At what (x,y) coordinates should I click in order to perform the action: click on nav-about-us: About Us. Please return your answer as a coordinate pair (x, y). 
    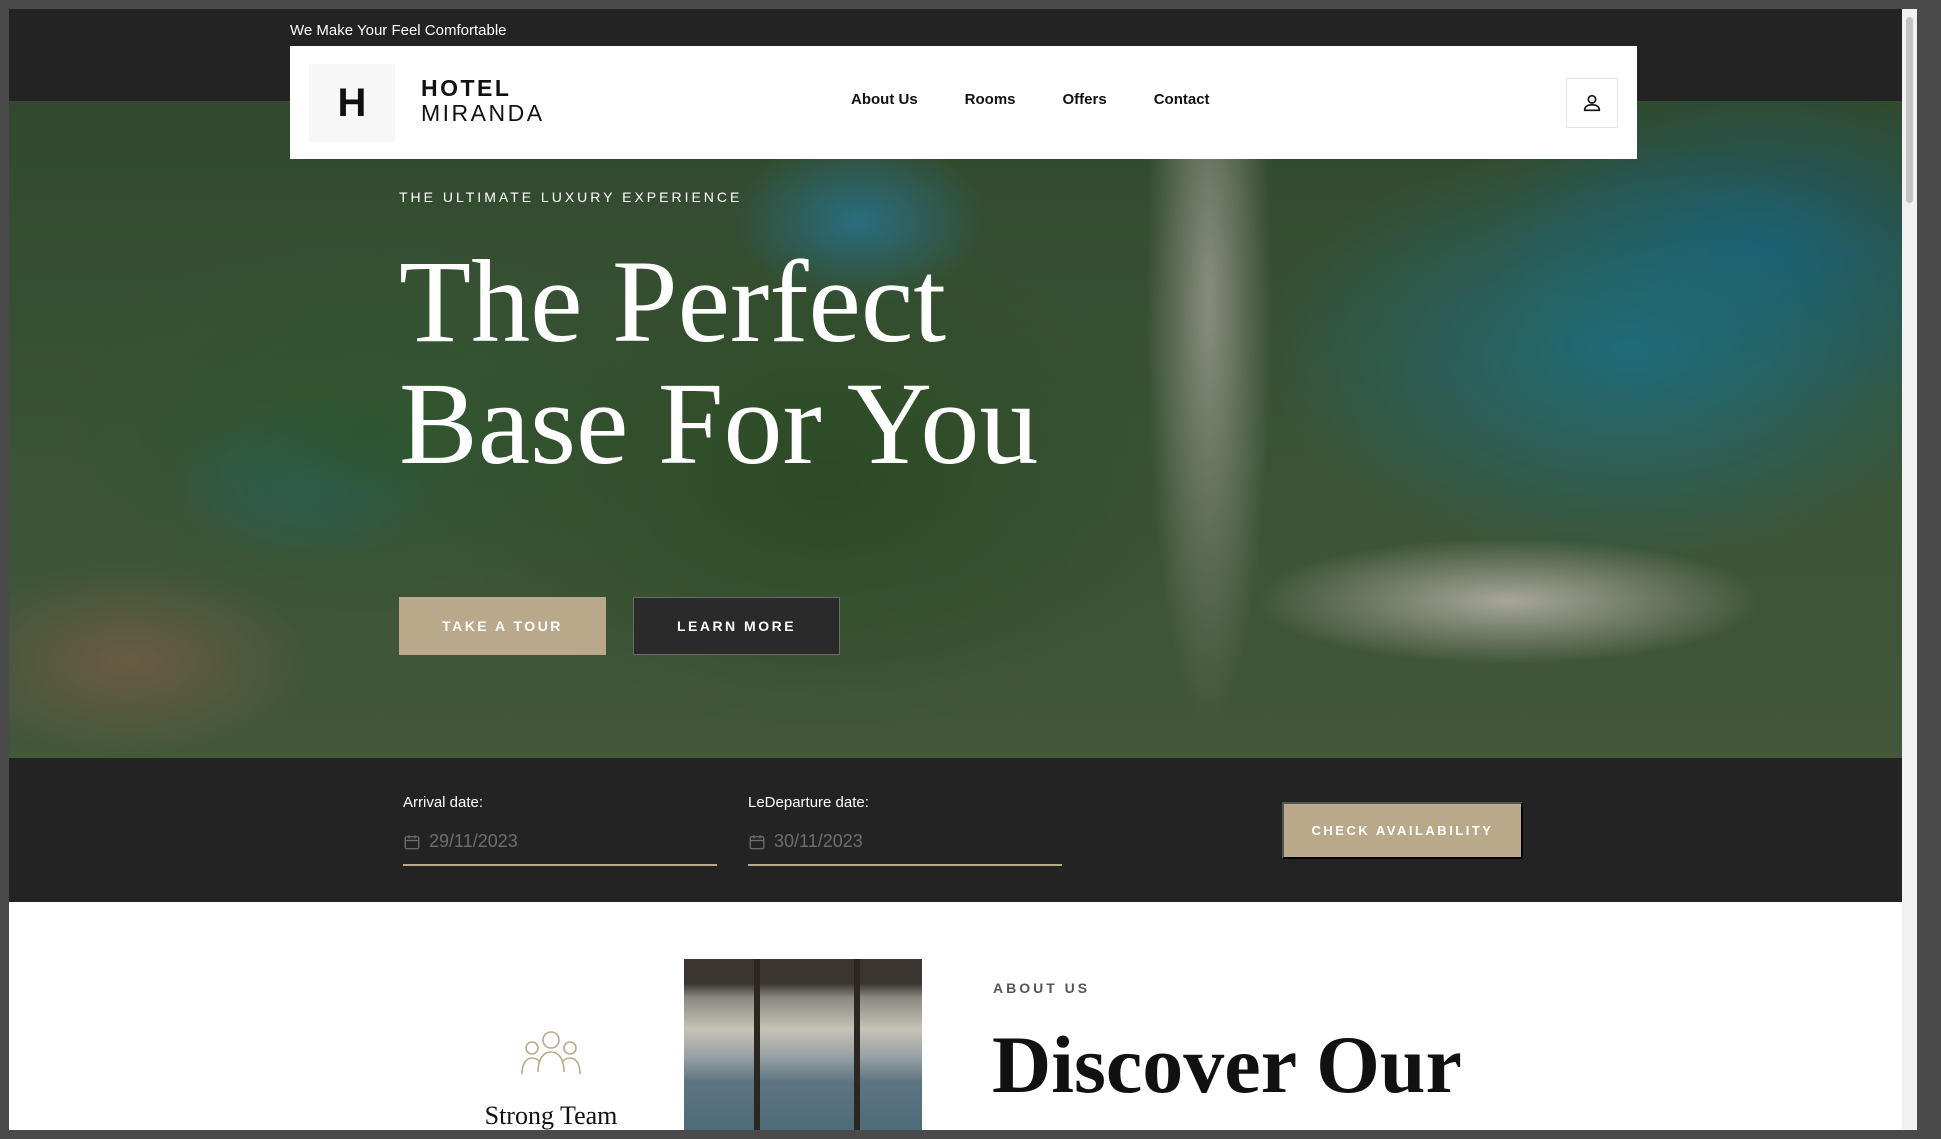
    Looking at the image, I should click on (884, 99).